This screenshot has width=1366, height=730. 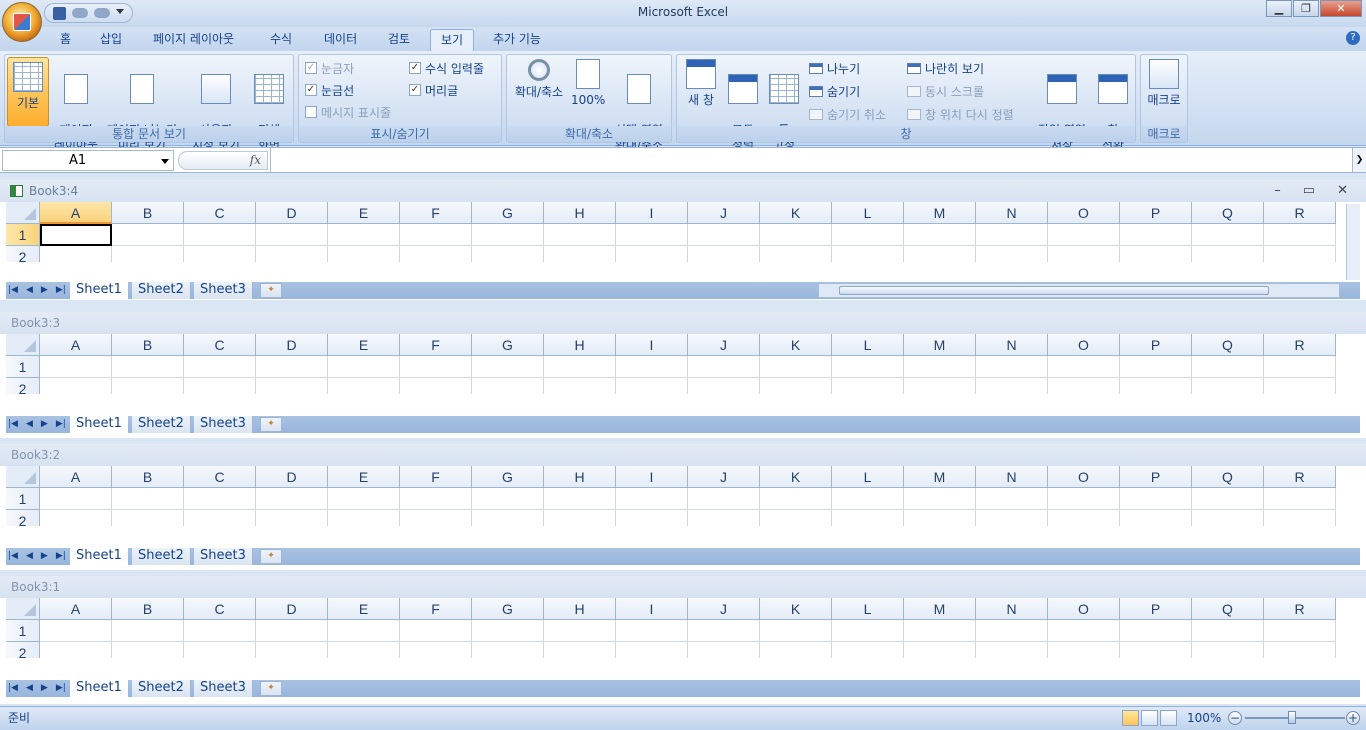 What do you see at coordinates (399, 40) in the screenshot?
I see `tab-review: 검토` at bounding box center [399, 40].